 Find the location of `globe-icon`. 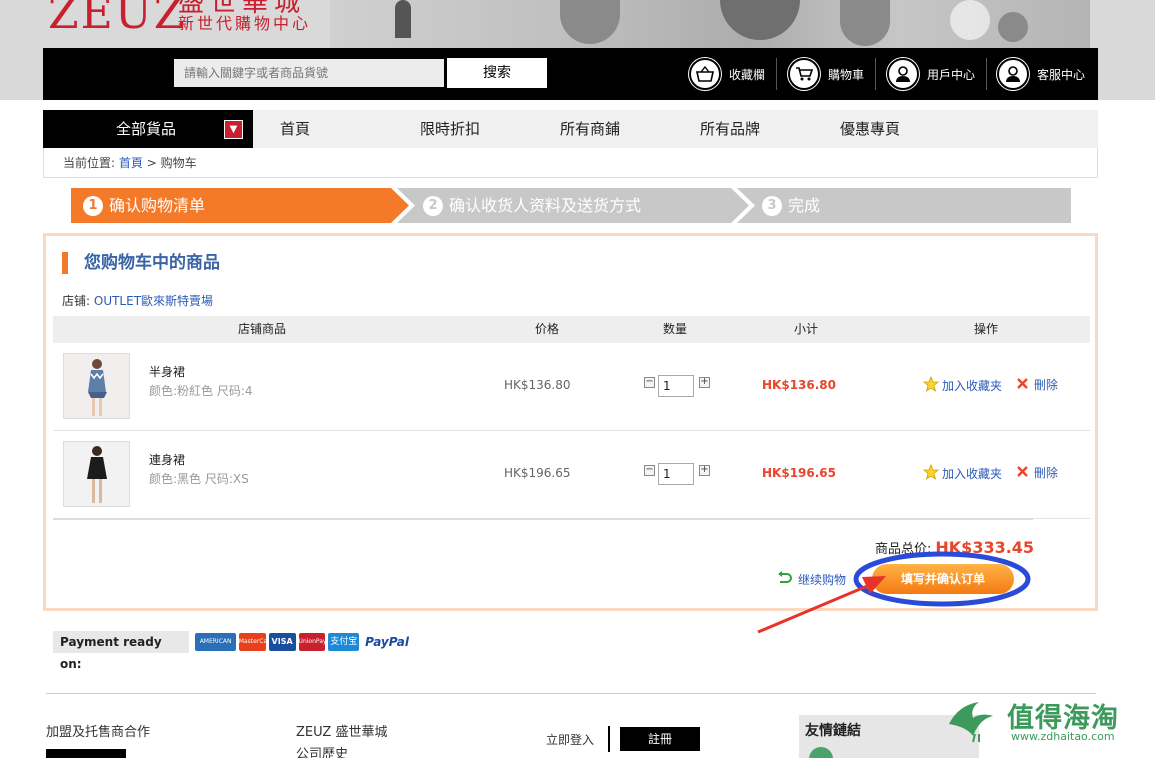

globe-icon is located at coordinates (821, 752).